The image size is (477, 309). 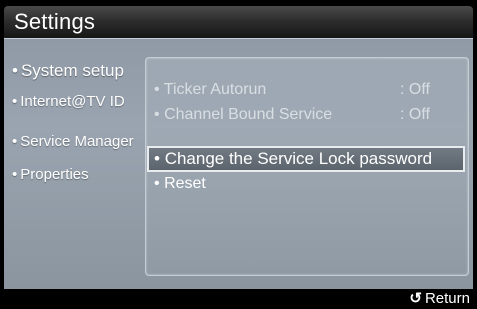 I want to click on option-channel-bound-service: • Channel Bound Service : Off, so click(x=307, y=115).